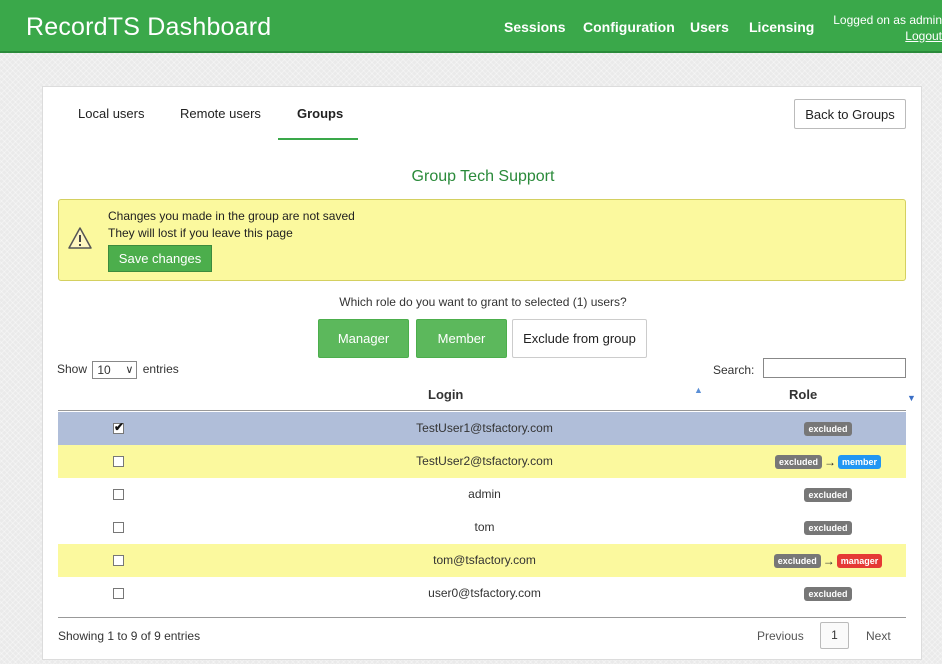 This screenshot has height=664, width=942. I want to click on exclude-from-group-button: Exclude from group, so click(579, 338).